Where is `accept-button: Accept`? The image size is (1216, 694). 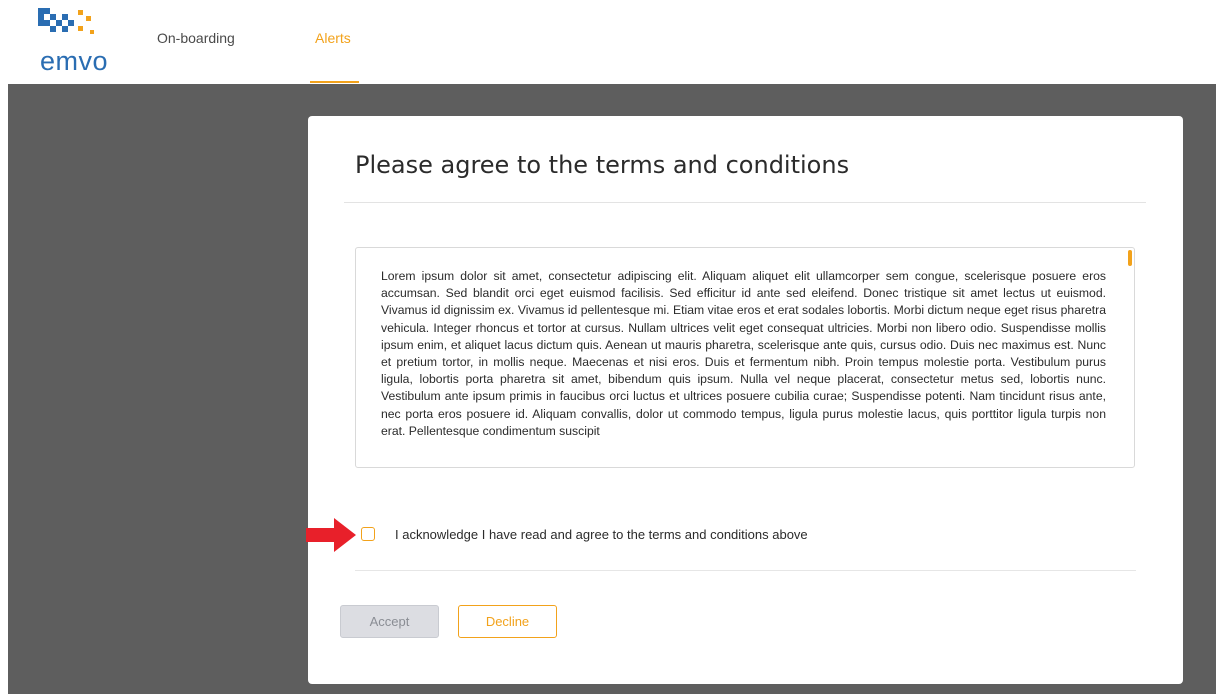 accept-button: Accept is located at coordinates (389, 621).